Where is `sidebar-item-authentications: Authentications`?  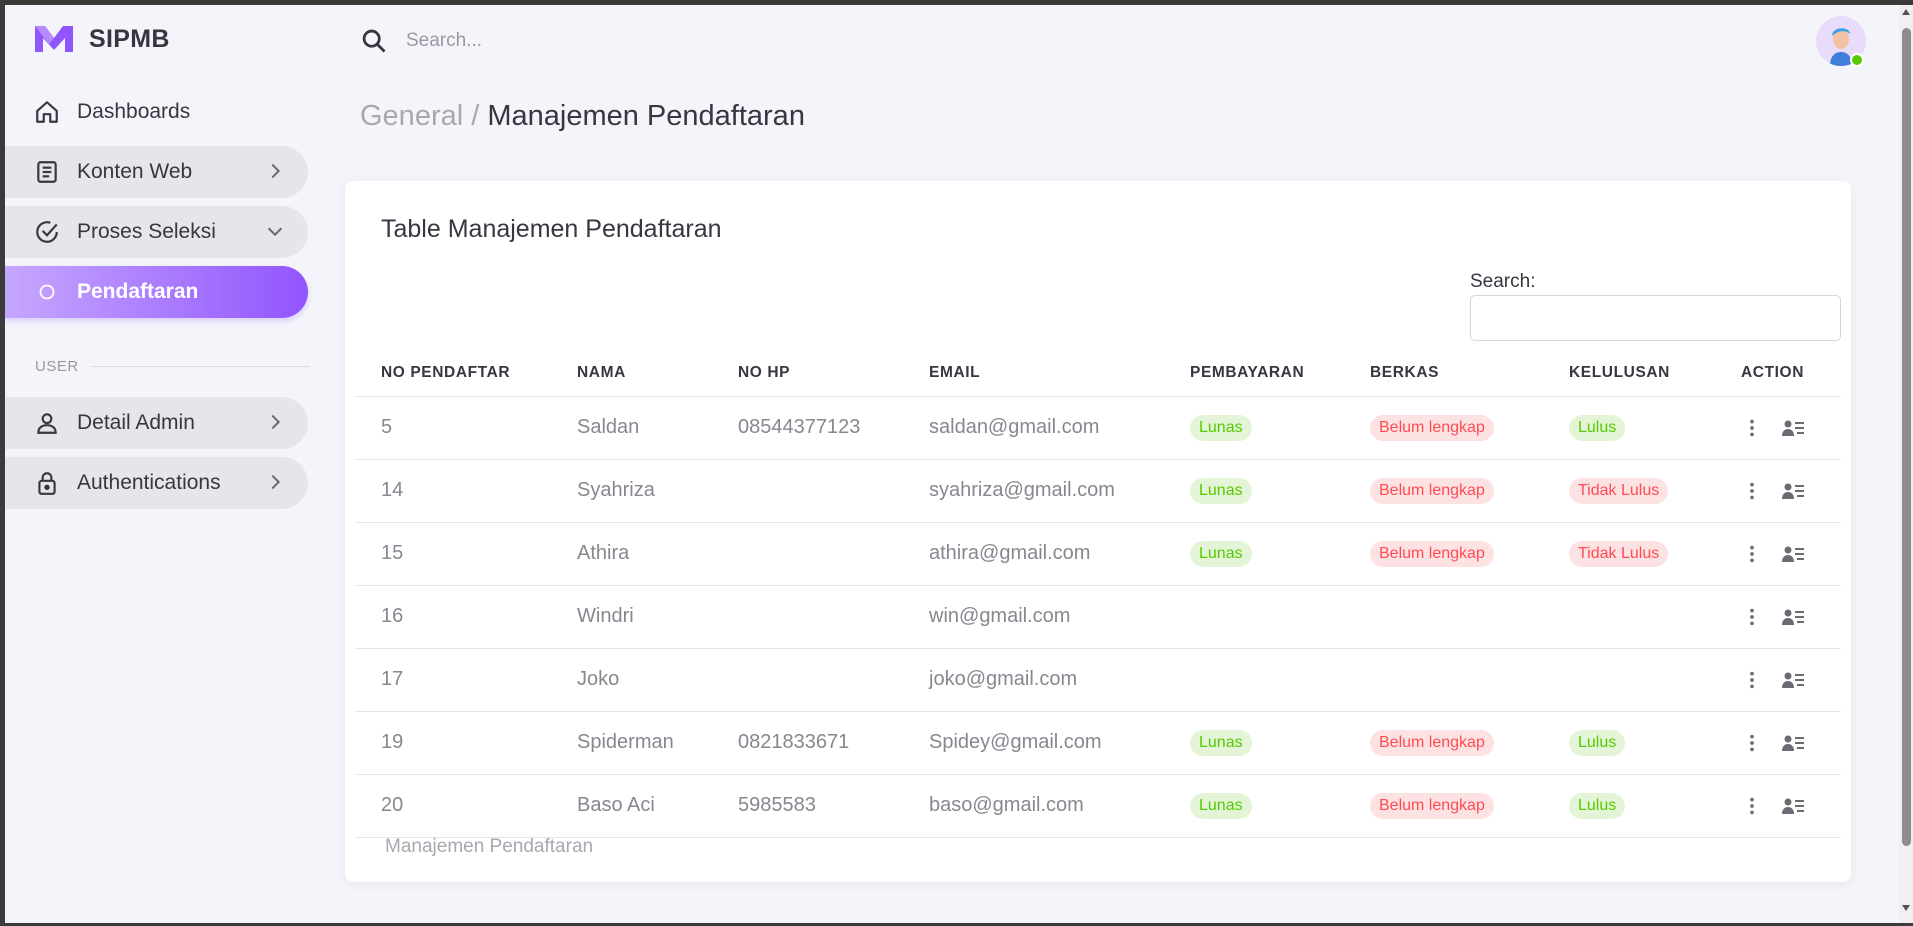 sidebar-item-authentications: Authentications is located at coordinates (156, 483).